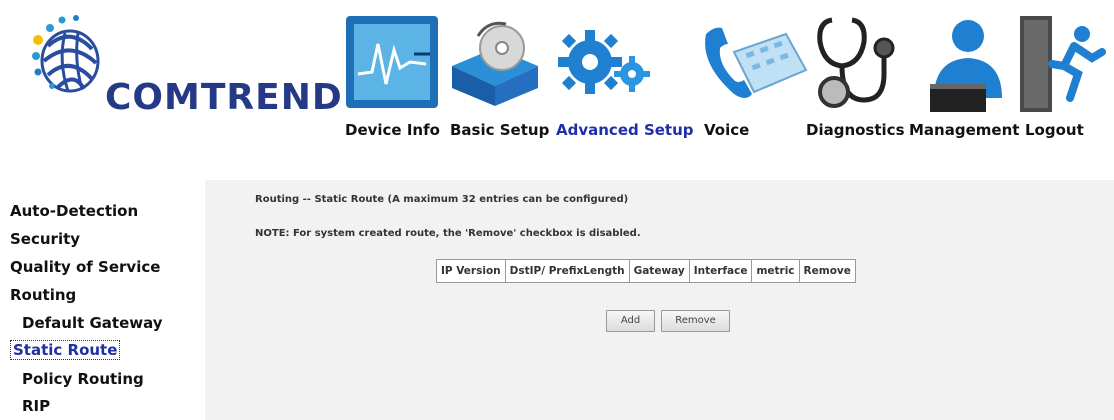 This screenshot has width=1114, height=420. I want to click on advanced-setup-gears-icon, so click(602, 62).